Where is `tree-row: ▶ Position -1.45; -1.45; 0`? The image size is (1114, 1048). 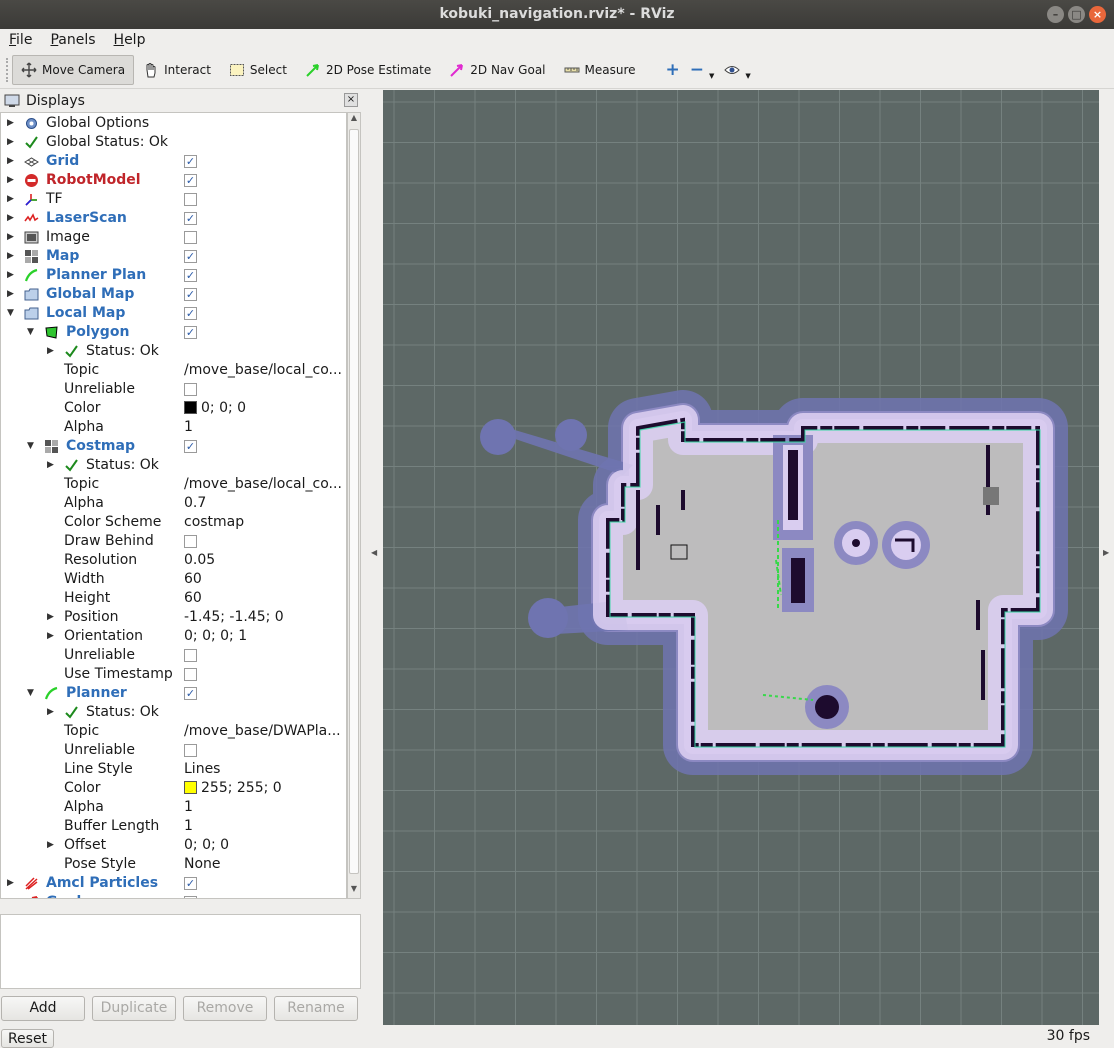 tree-row: ▶ Position -1.45; -1.45; 0 is located at coordinates (173, 617).